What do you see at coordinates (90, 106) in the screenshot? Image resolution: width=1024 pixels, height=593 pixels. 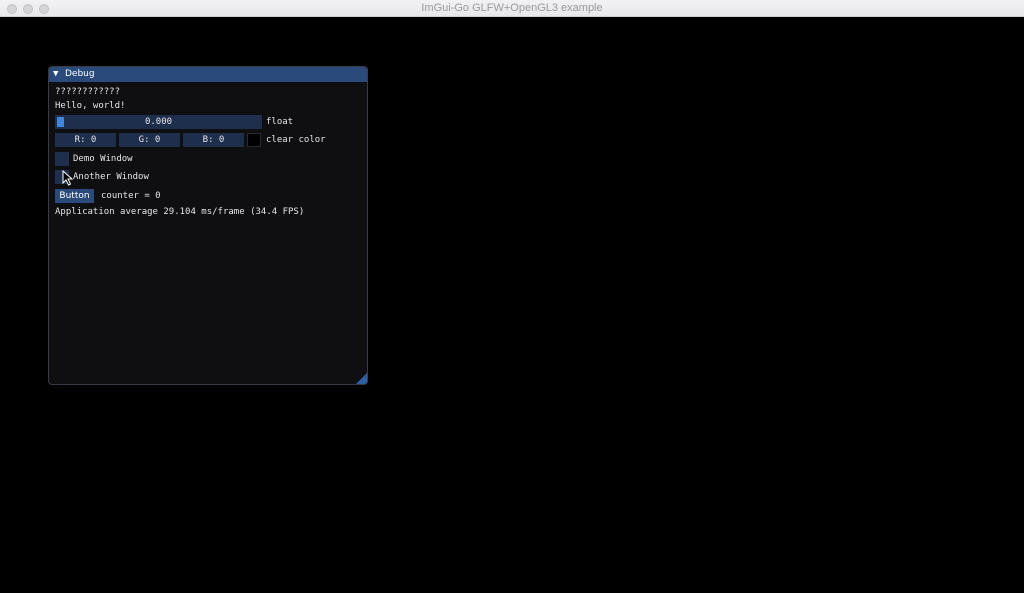 I see `hello-text: Hello, world!` at bounding box center [90, 106].